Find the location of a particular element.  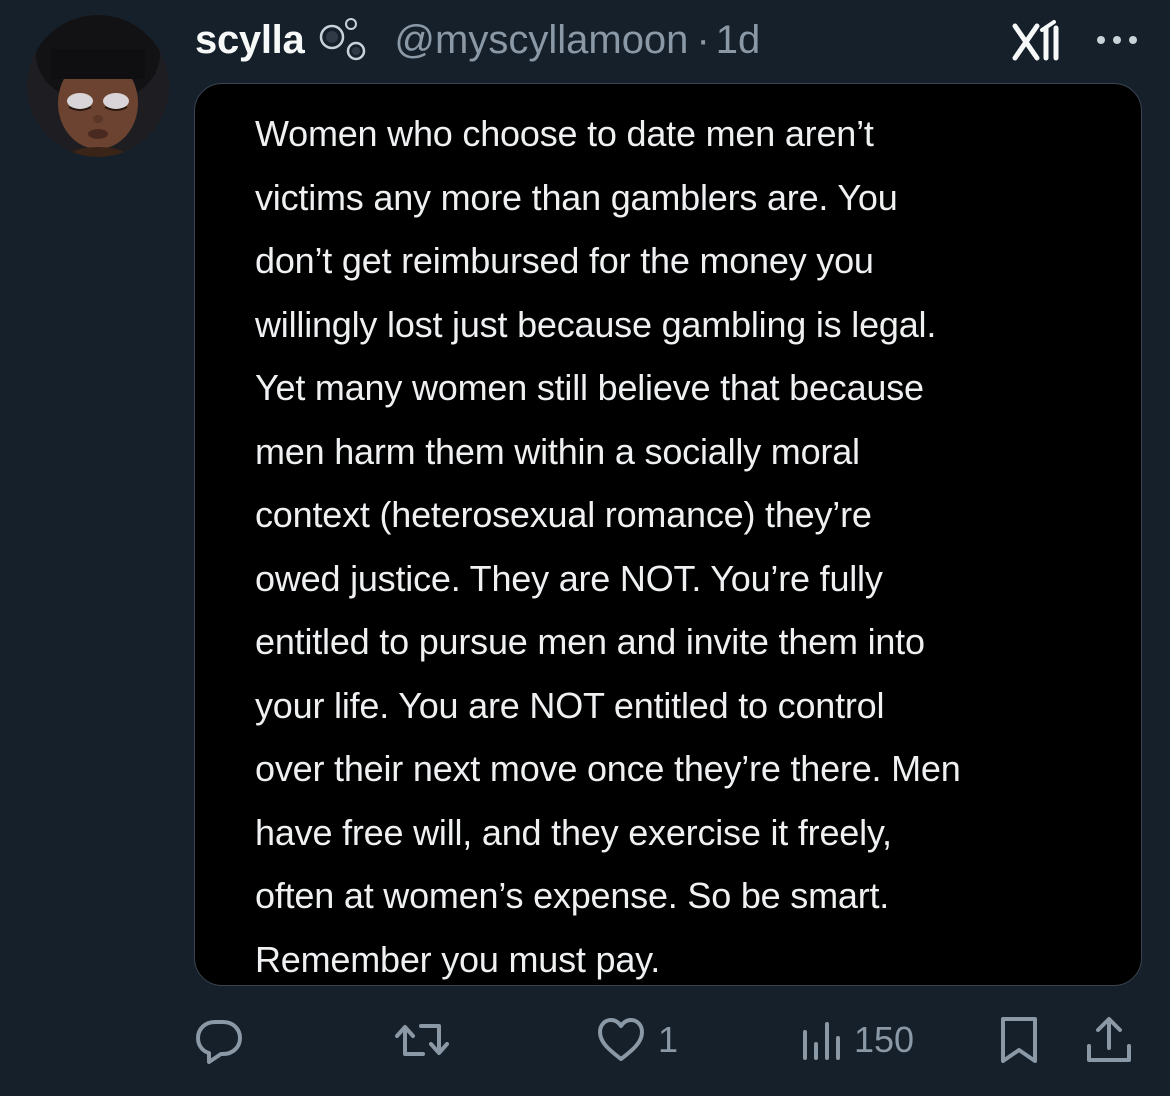

x-logo-icon is located at coordinates (1038, 42).